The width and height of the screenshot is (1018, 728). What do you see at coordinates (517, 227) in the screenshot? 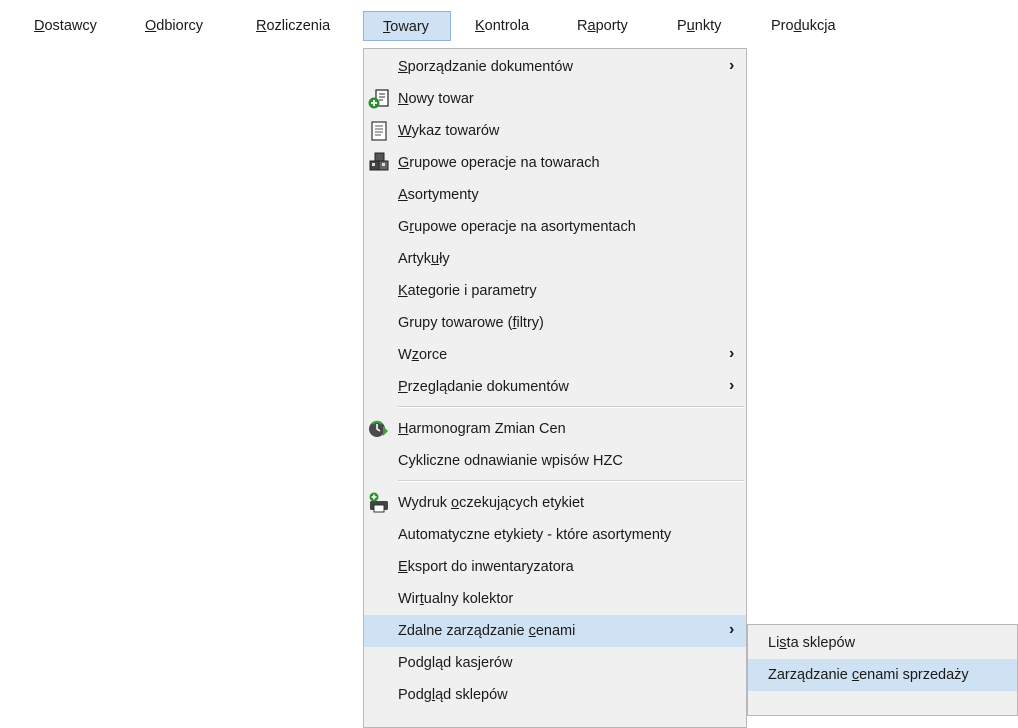
I see `menu-item-label: Grupowe operacje na asortymentach` at bounding box center [517, 227].